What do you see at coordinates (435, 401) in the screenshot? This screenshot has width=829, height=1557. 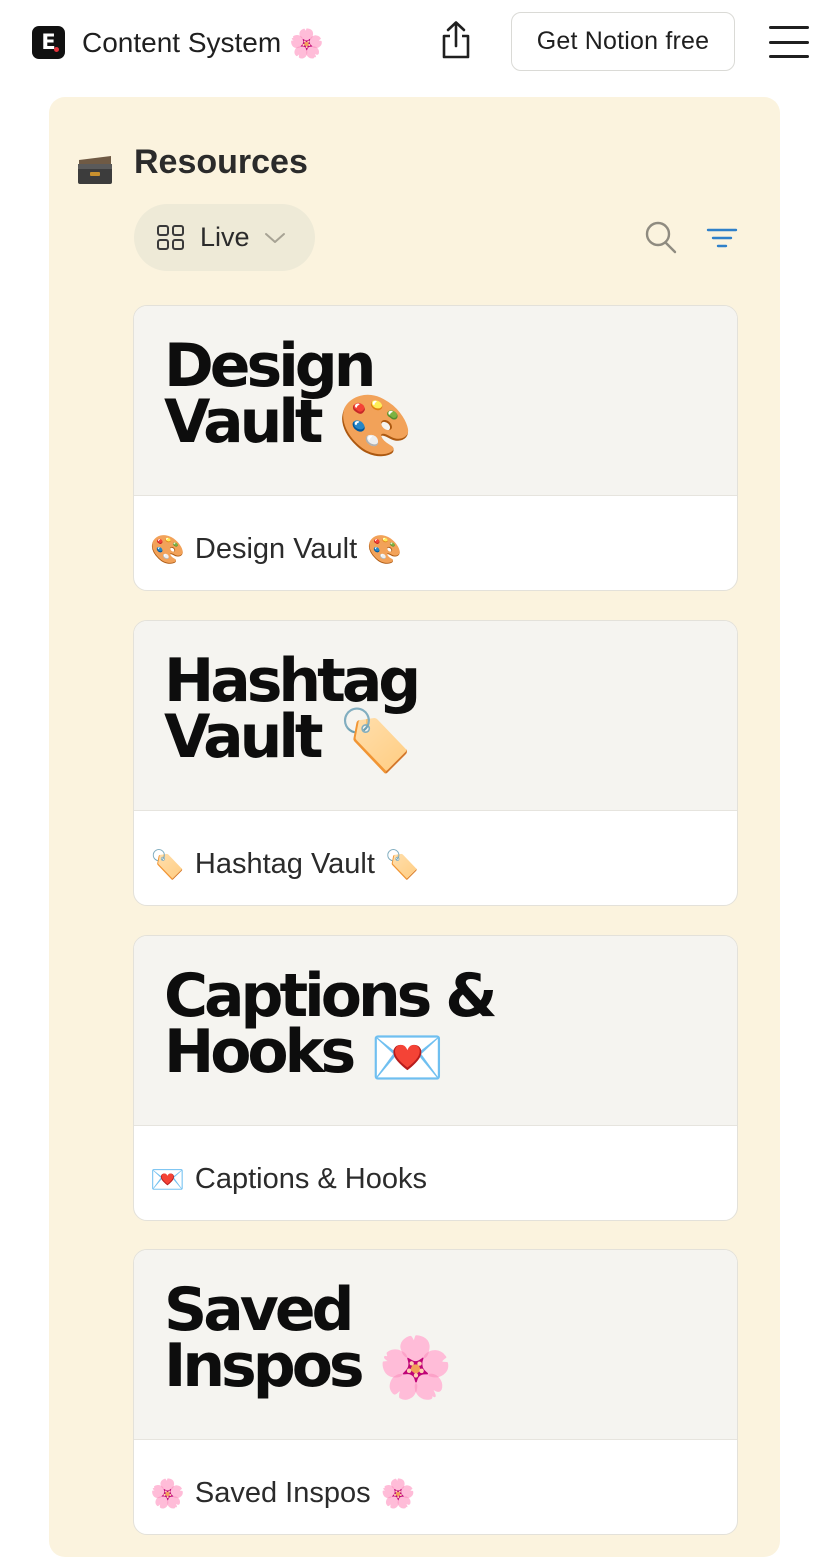 I see `card-cover: Design Vault 🎨` at bounding box center [435, 401].